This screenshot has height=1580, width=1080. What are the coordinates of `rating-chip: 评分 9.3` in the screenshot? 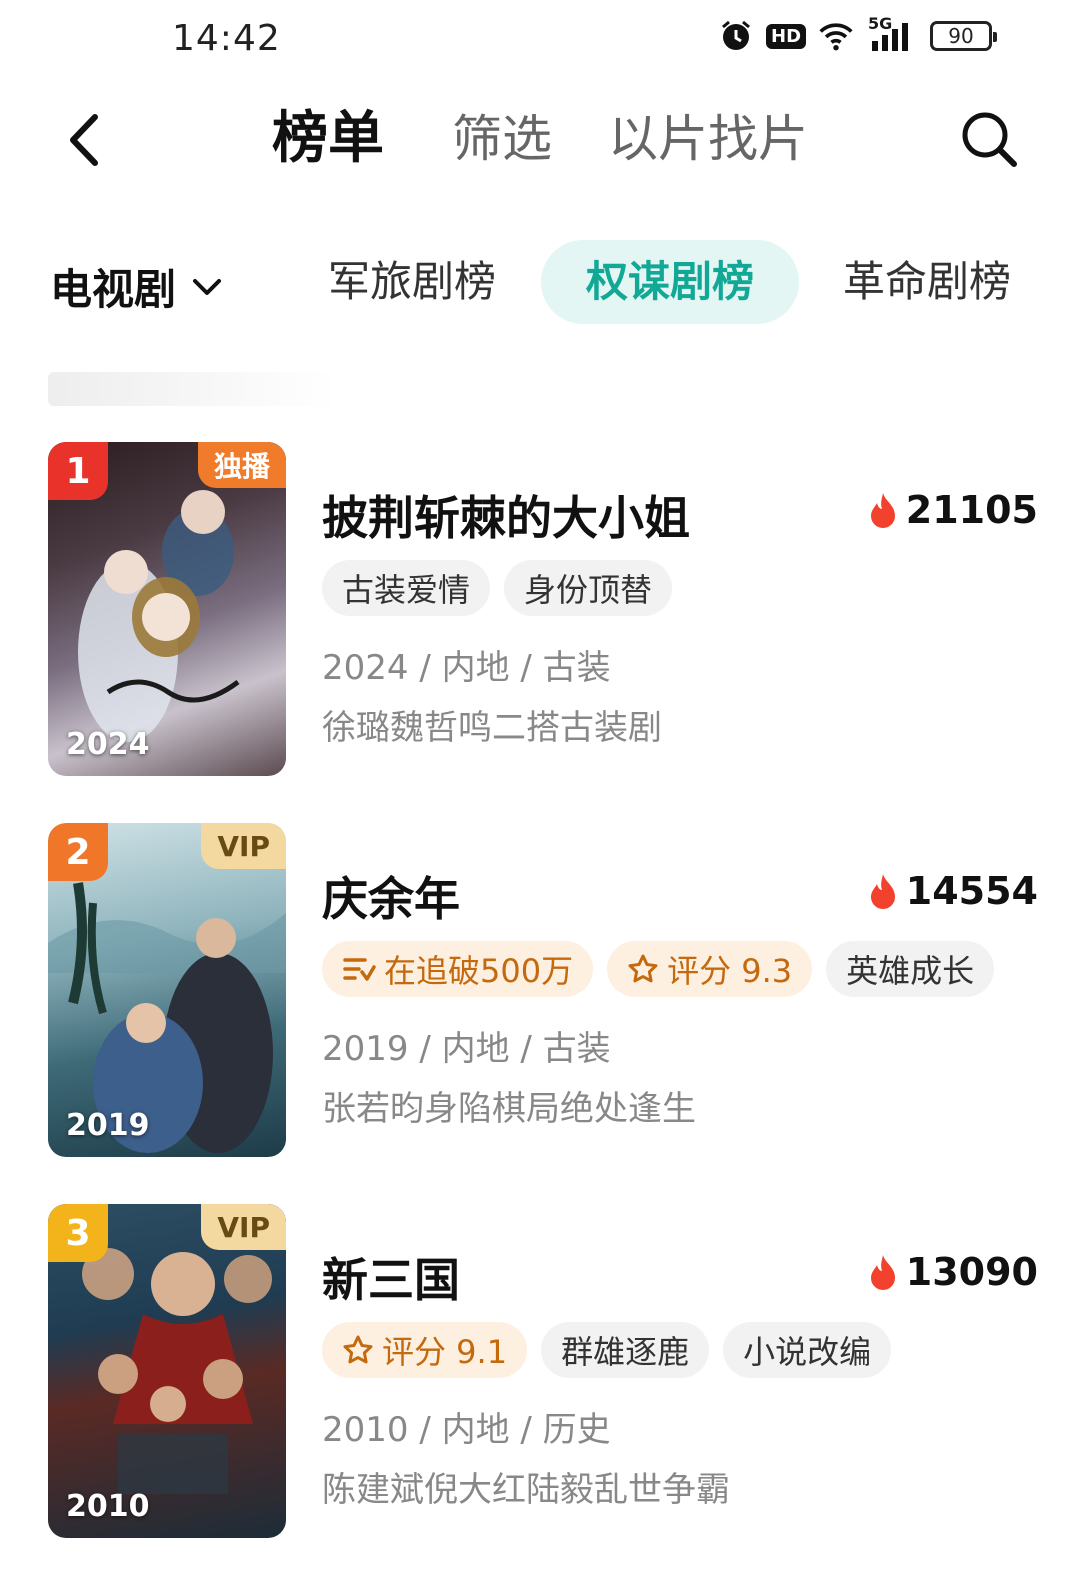 It's located at (710, 969).